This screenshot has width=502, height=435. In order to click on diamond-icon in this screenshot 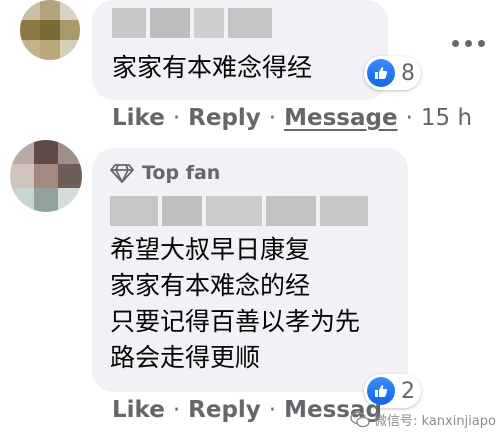, I will do `click(122, 173)`.